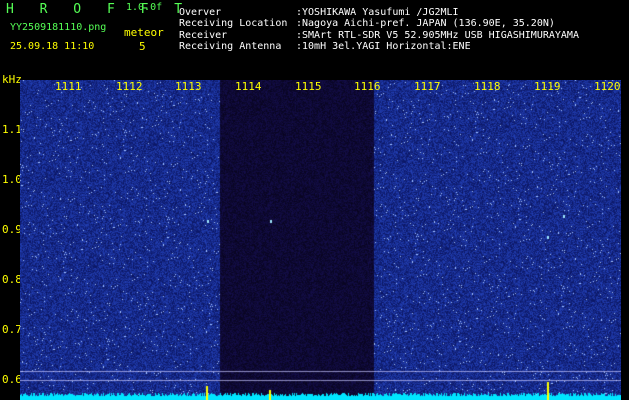 The height and width of the screenshot is (400, 629). What do you see at coordinates (58, 27) in the screenshot?
I see `file-name: YY2509181110.png` at bounding box center [58, 27].